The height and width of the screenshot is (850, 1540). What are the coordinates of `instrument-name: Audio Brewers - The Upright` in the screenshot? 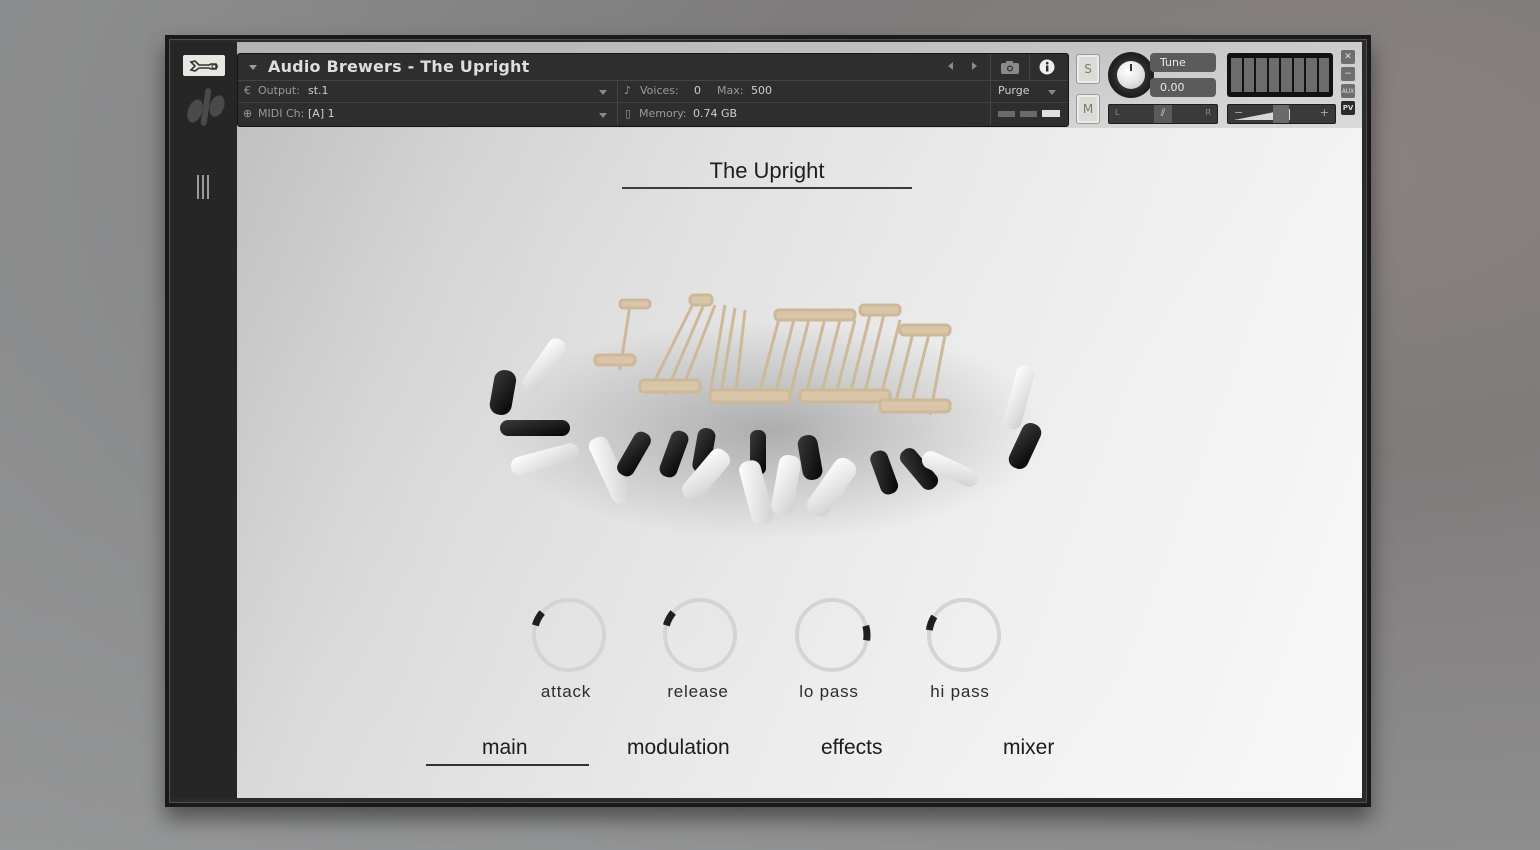 It's located at (398, 66).